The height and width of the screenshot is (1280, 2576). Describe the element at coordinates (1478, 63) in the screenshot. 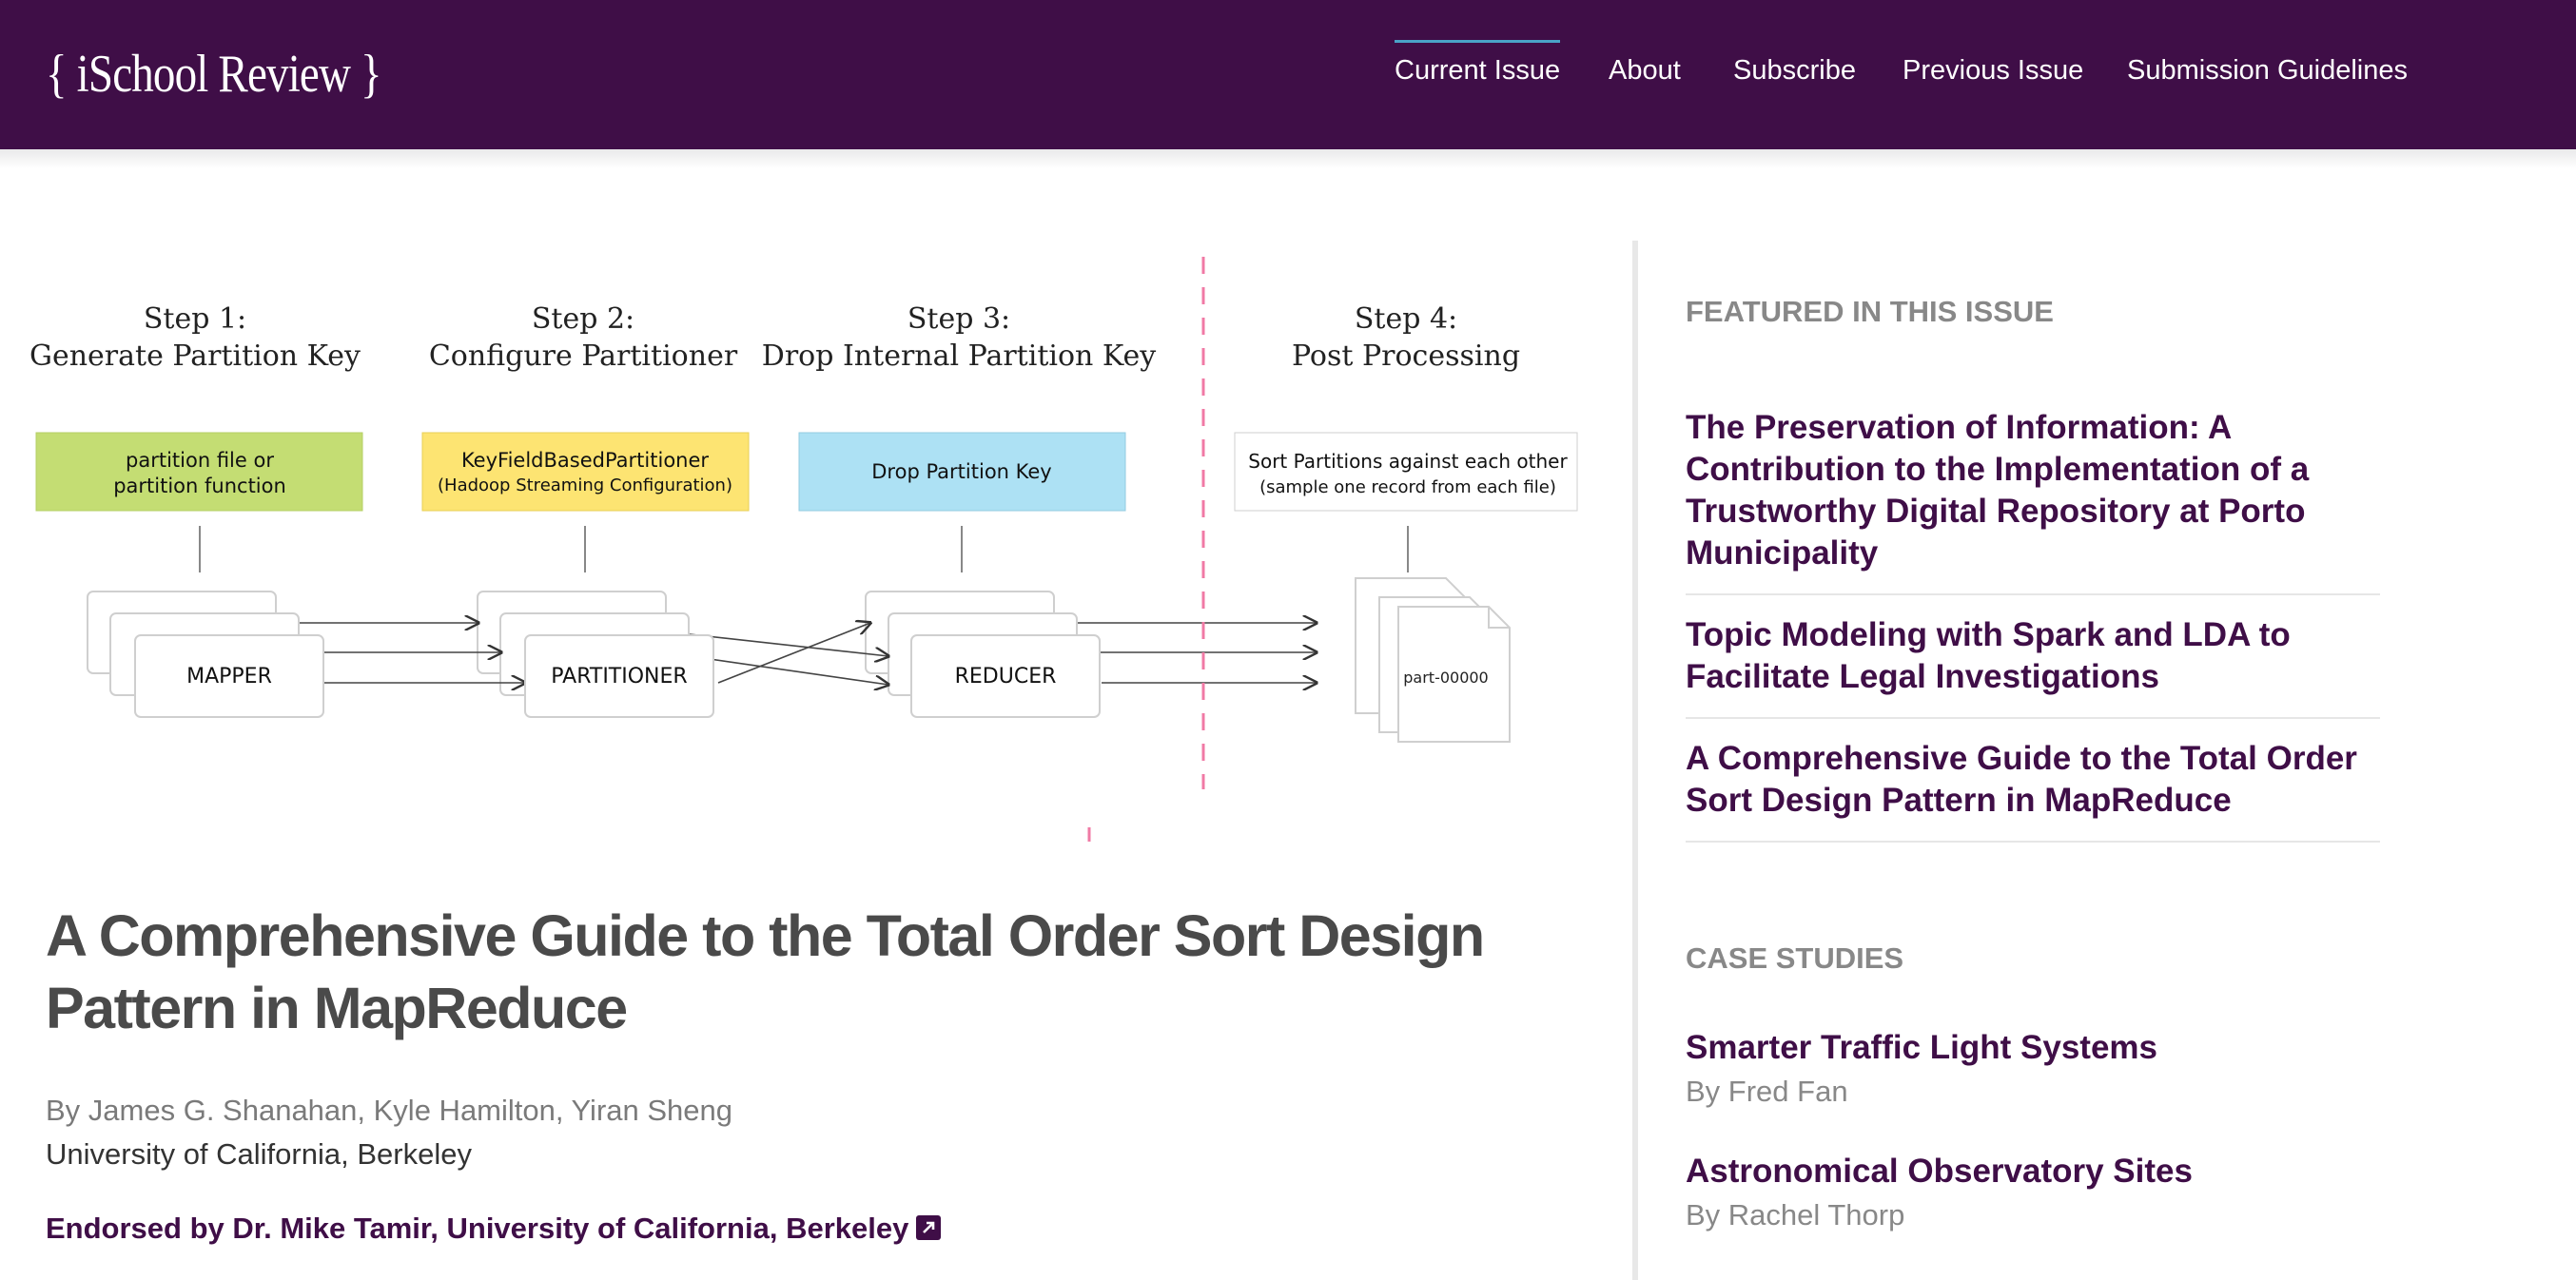

I see `nav-current-issue: Current Issue` at that location.